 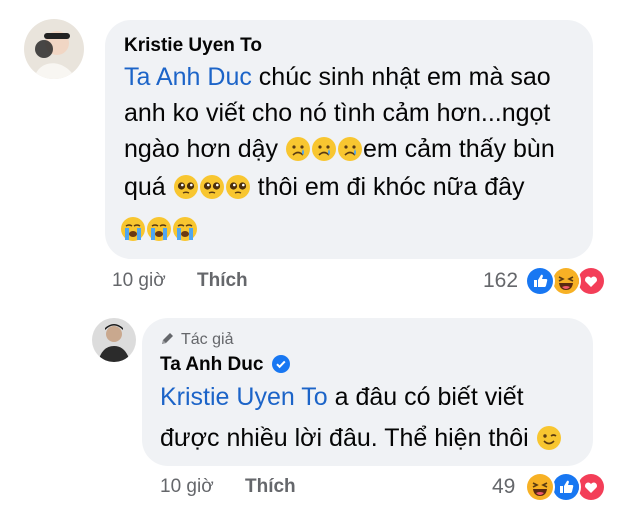 I want to click on reply-mention-link: Kristie Uyen To, so click(x=244, y=397).